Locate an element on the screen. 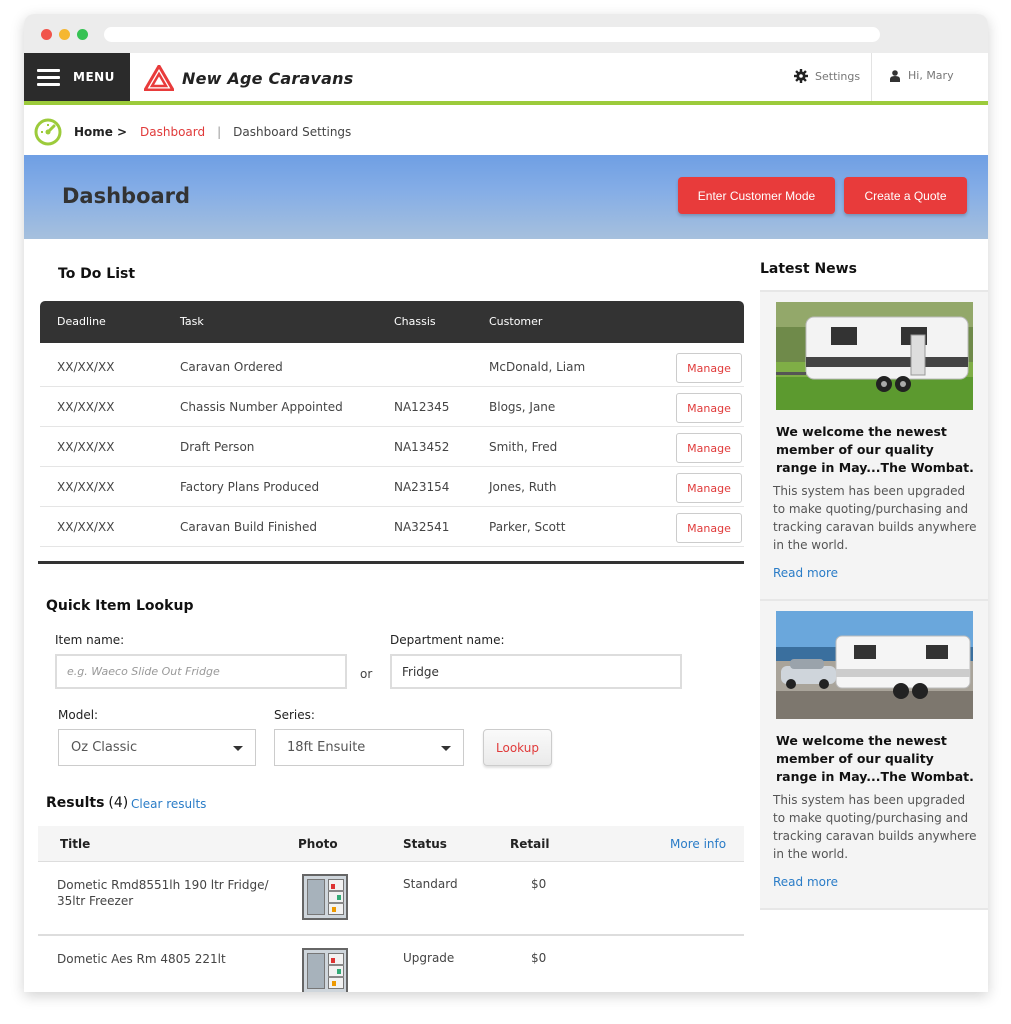 This screenshot has height=1024, width=1011. column-header-chassis: Chassis is located at coordinates (415, 321).